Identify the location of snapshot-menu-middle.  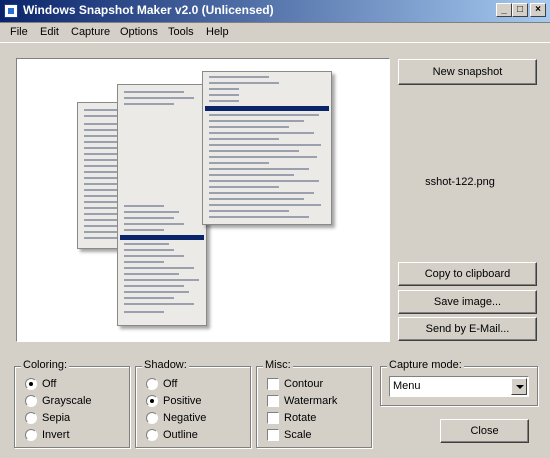
(162, 205).